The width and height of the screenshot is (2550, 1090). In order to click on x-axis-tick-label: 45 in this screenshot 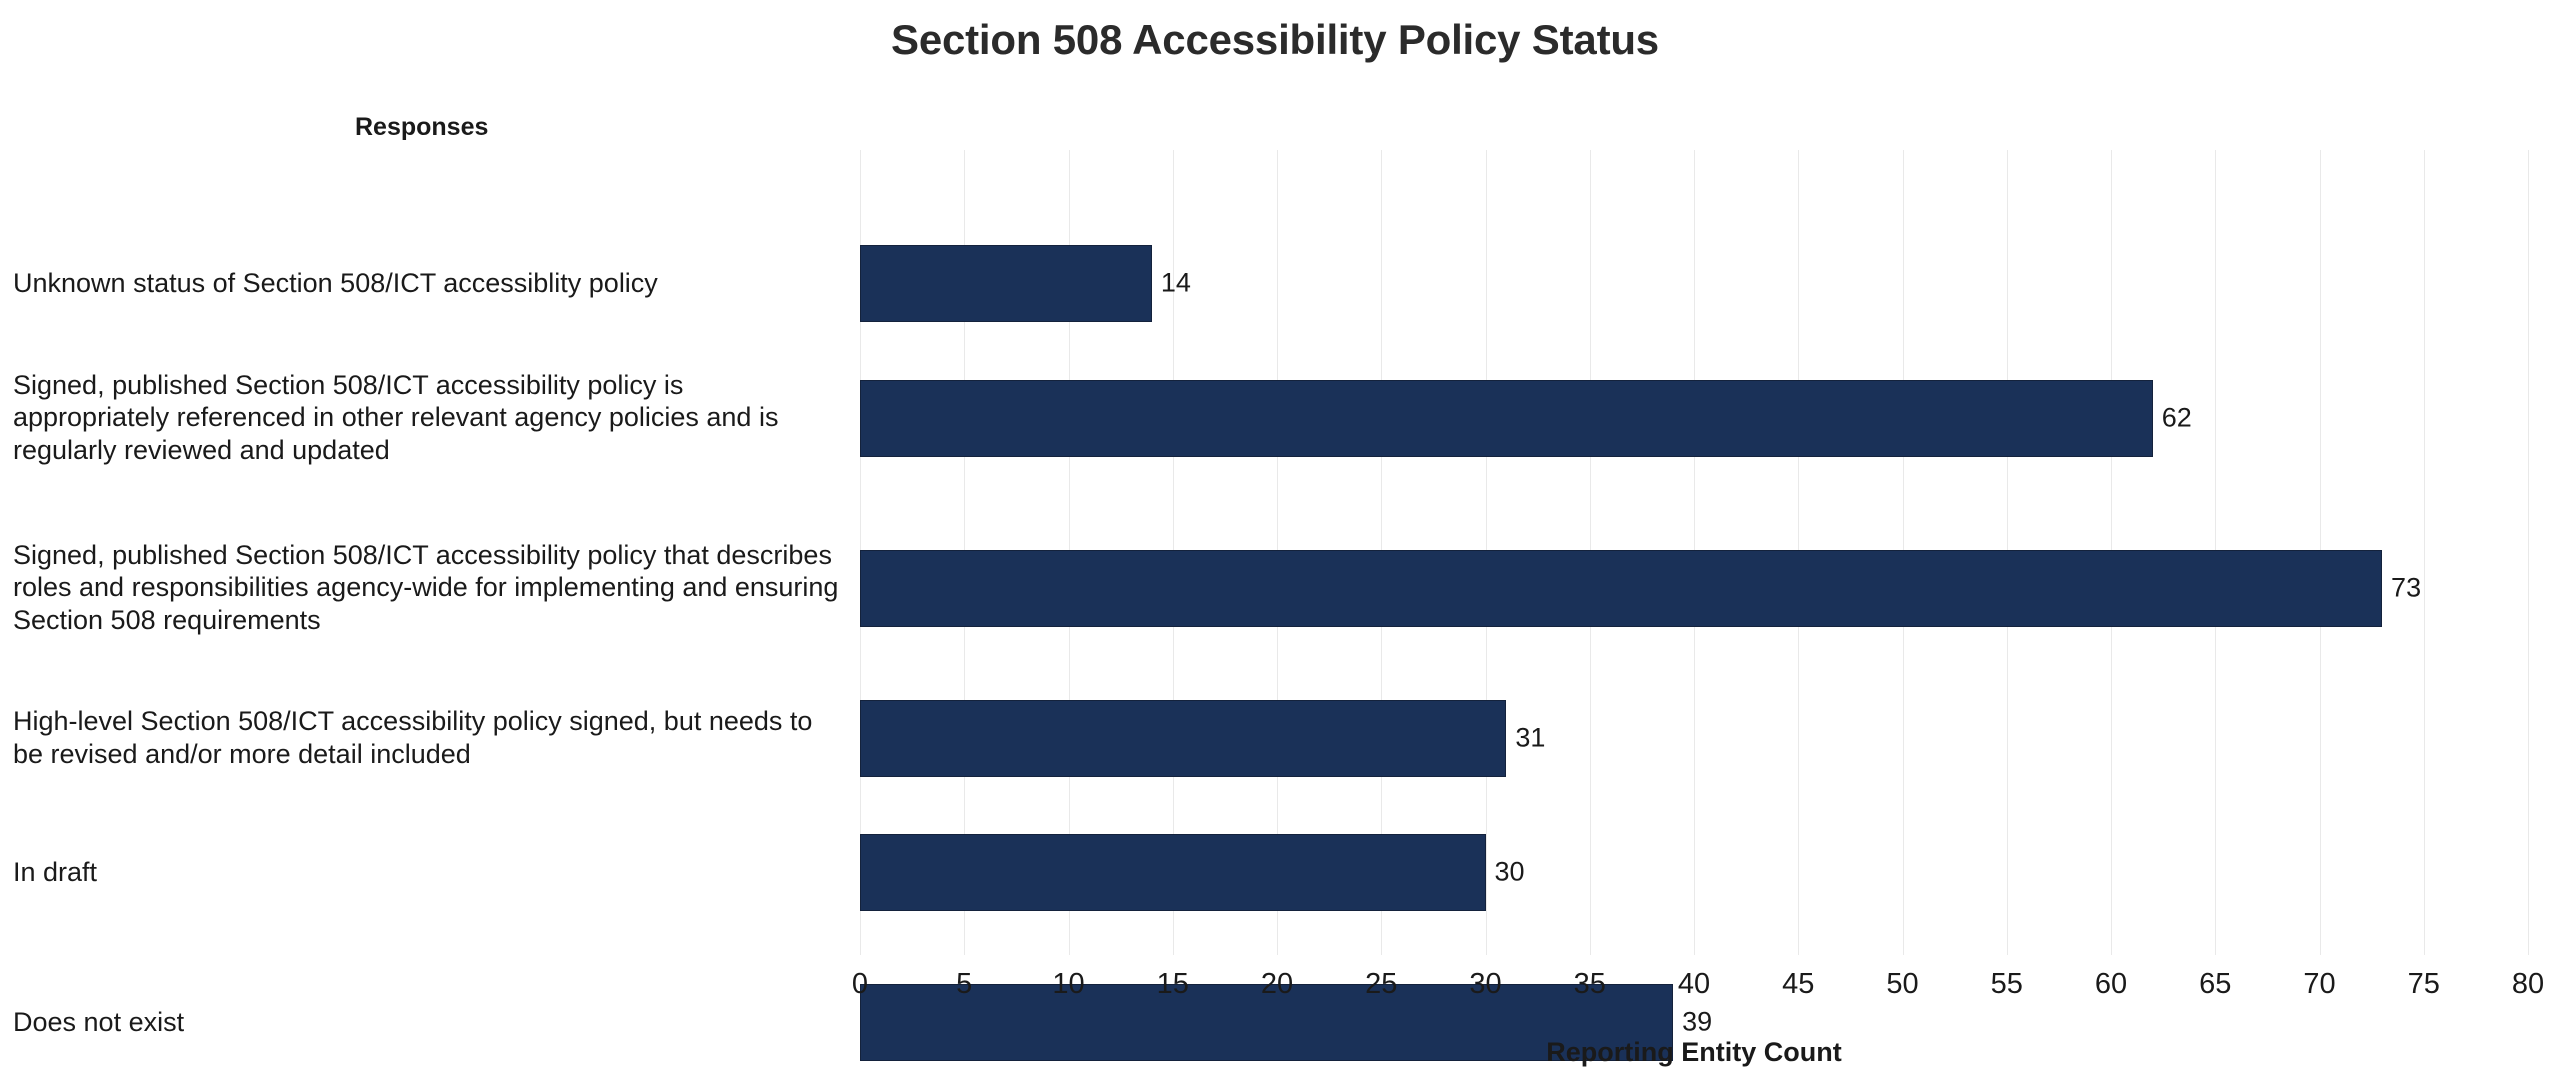, I will do `click(1798, 984)`.